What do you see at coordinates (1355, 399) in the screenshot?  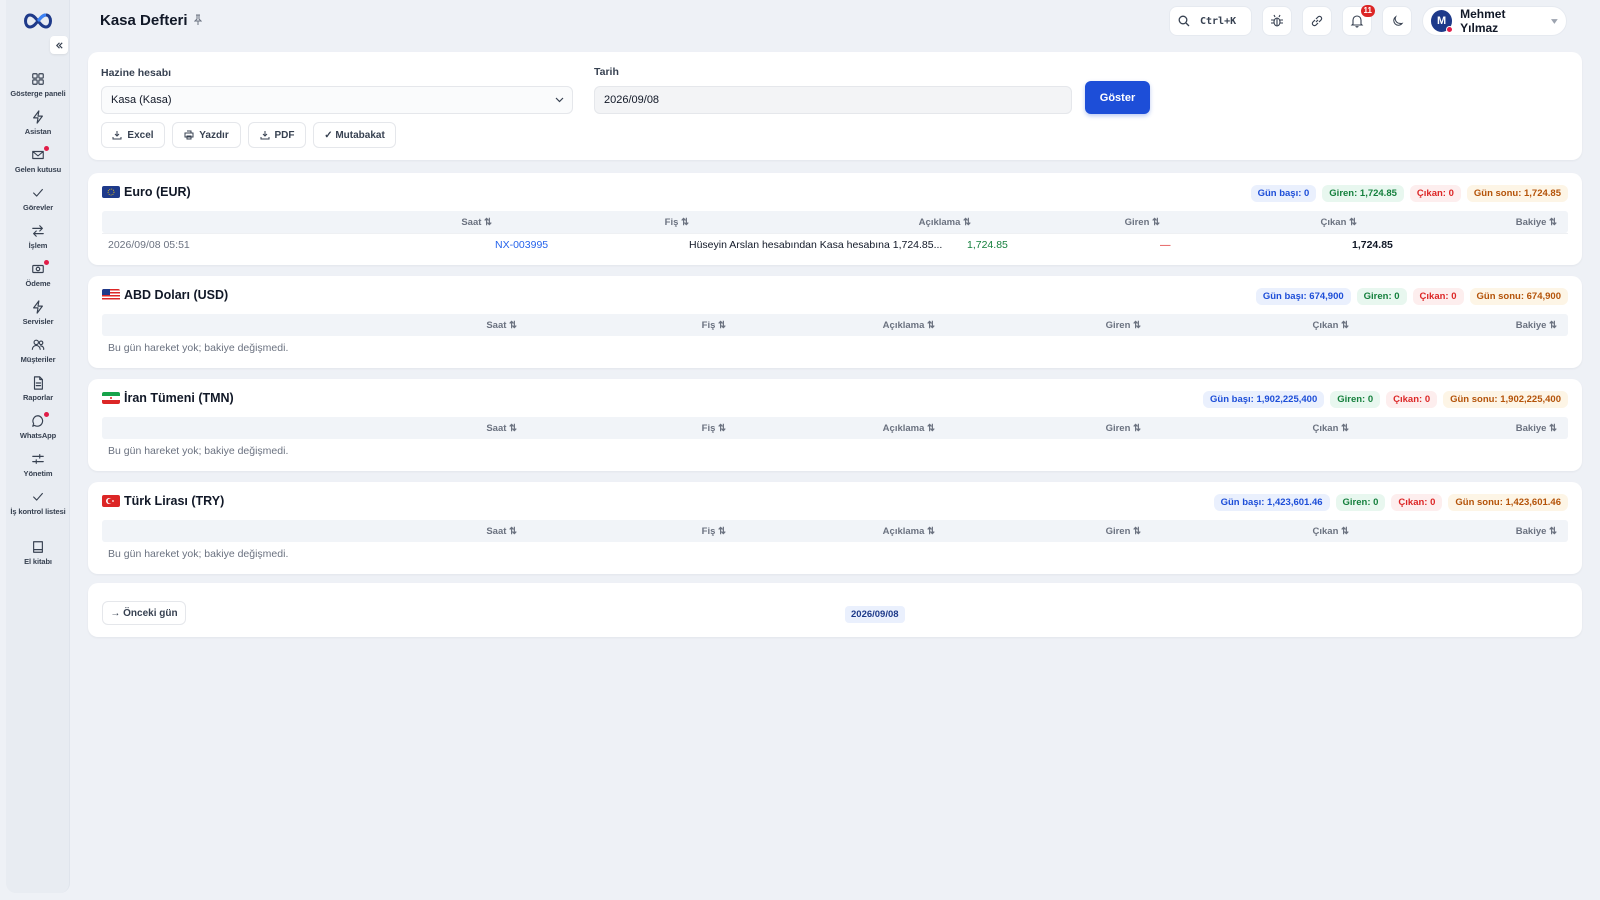 I see `incoming-badge: Giren: 0` at bounding box center [1355, 399].